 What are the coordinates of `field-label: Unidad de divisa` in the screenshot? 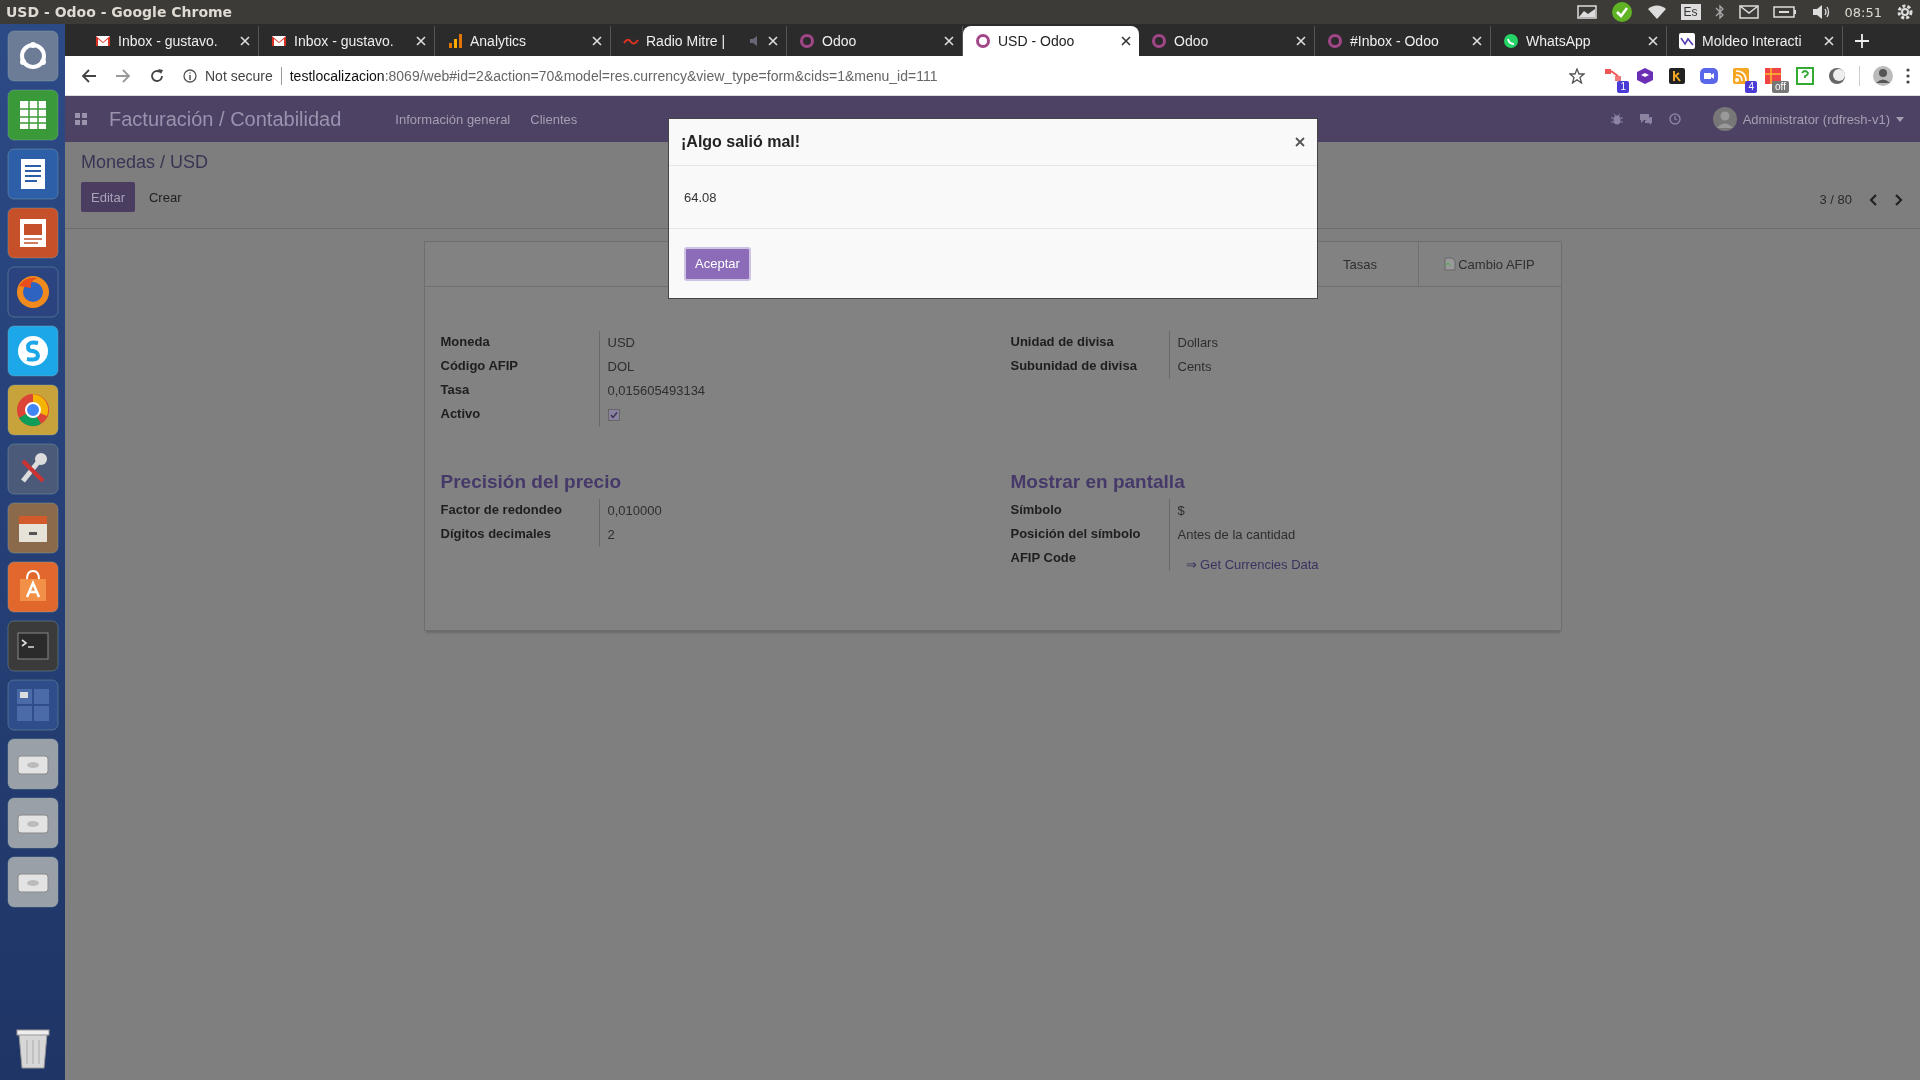 It's located at (1062, 342).